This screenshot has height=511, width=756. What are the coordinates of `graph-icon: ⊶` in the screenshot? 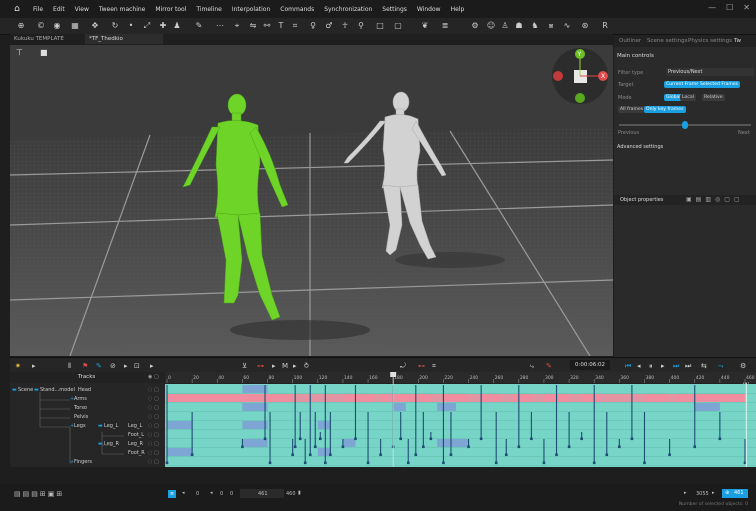 It's located at (260, 366).